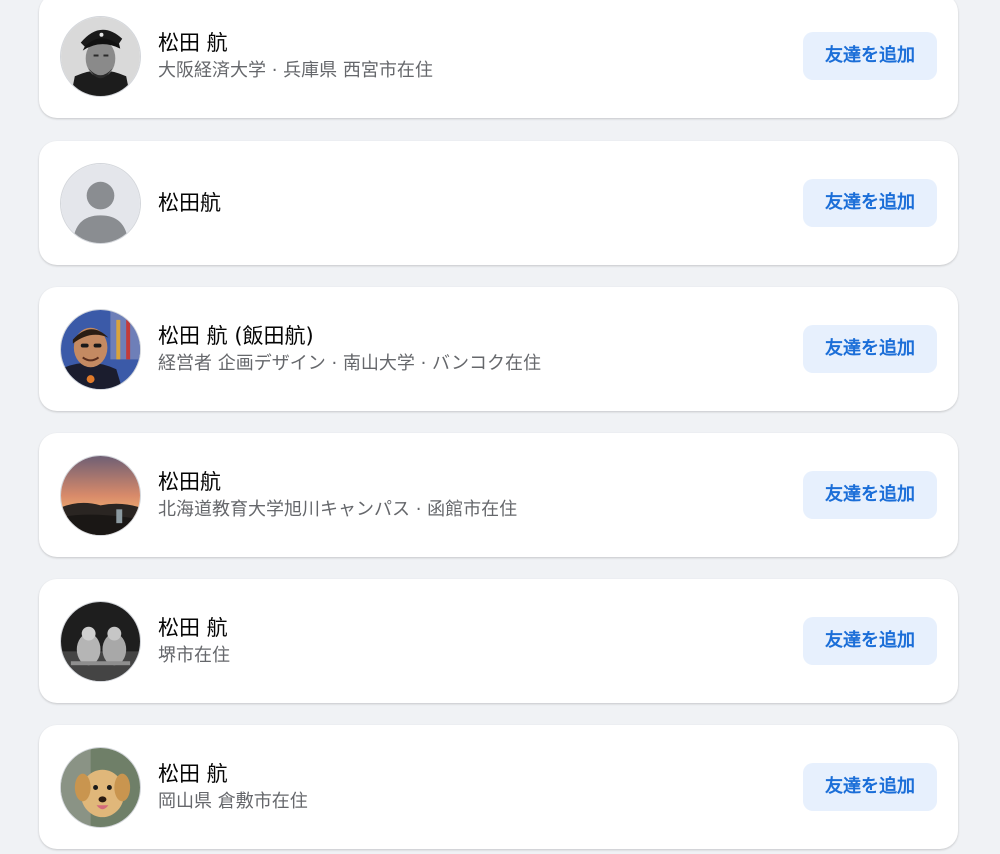  I want to click on result-card: 松田航 北海道教育大学旭川キャンパス · 函館市在住 友達を追加, so click(498, 495).